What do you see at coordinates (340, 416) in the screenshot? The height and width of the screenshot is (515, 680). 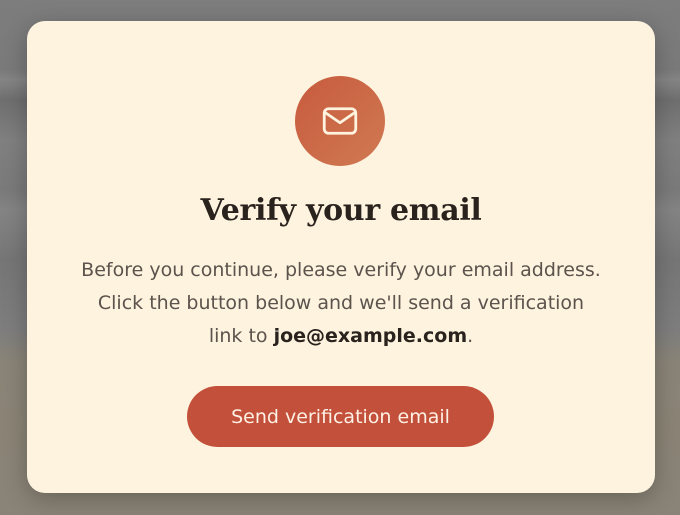 I see `send-verification-email-button: Send verification email` at bounding box center [340, 416].